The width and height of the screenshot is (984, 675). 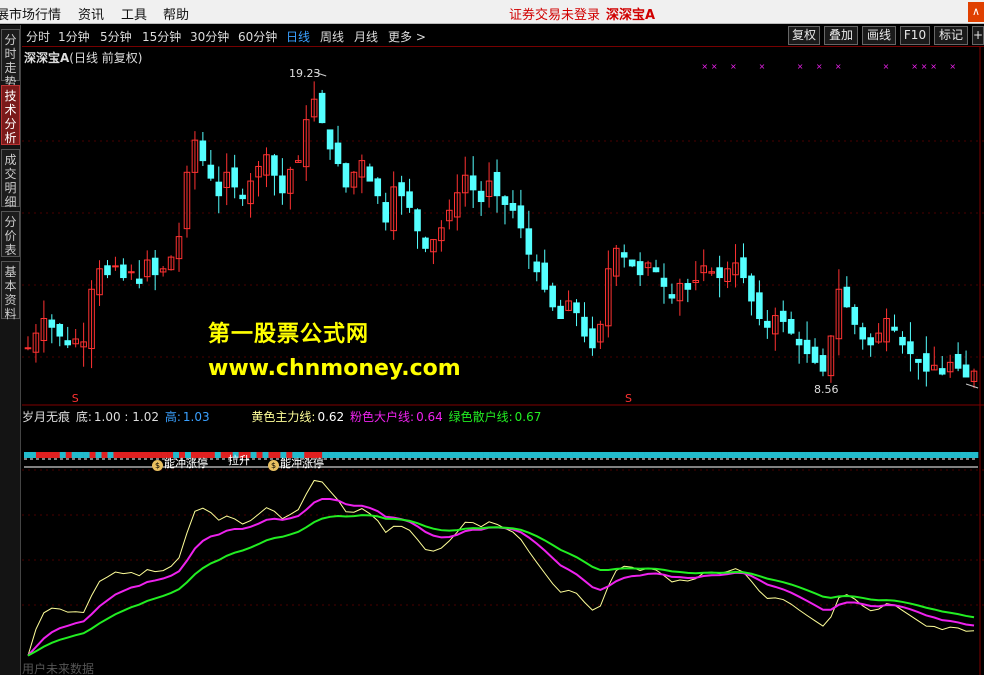 I want to click on indicator-bottom-values: 1.00 : 1.02, so click(x=126, y=417).